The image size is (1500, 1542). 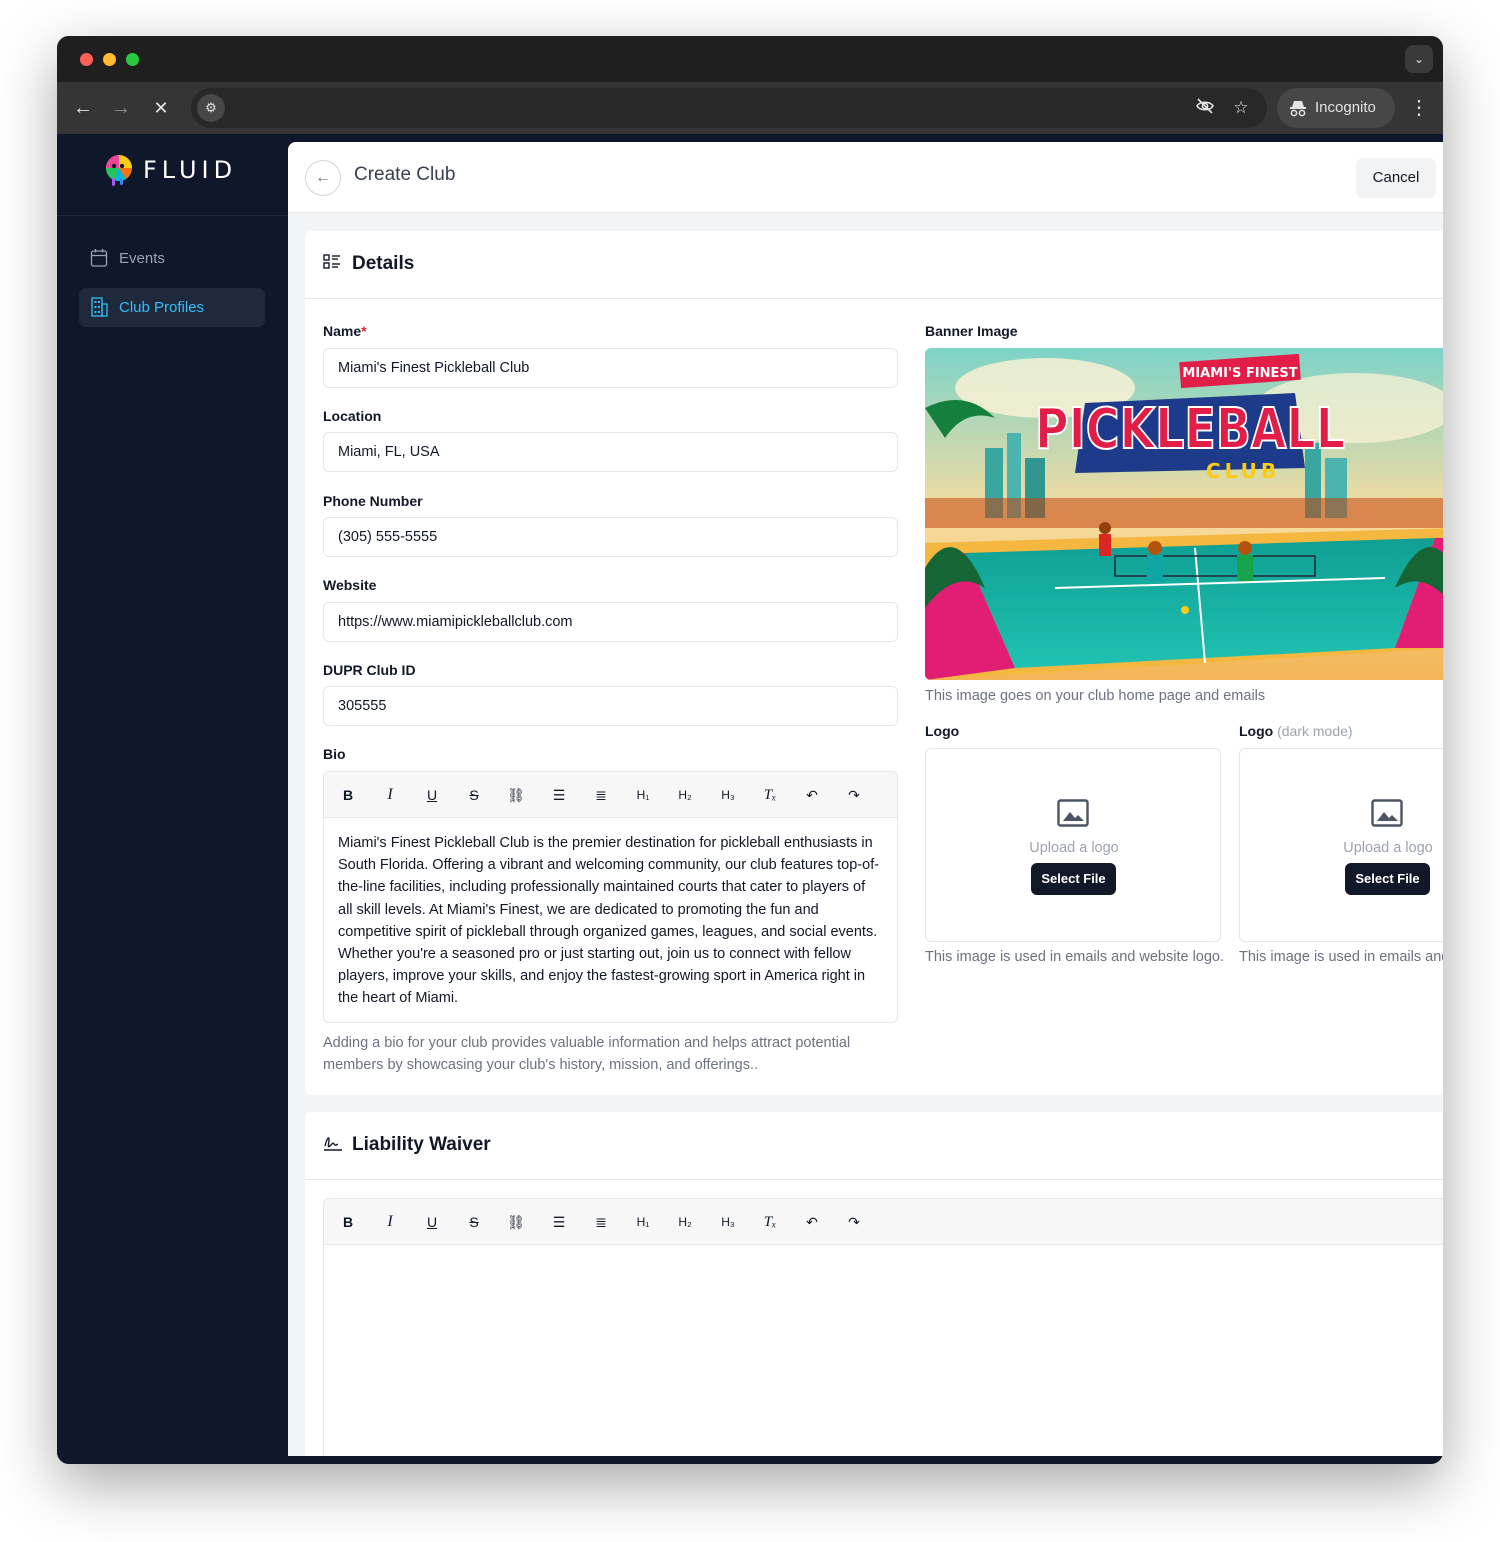 I want to click on waiver-header: Liability Waiver, so click(x=874, y=1146).